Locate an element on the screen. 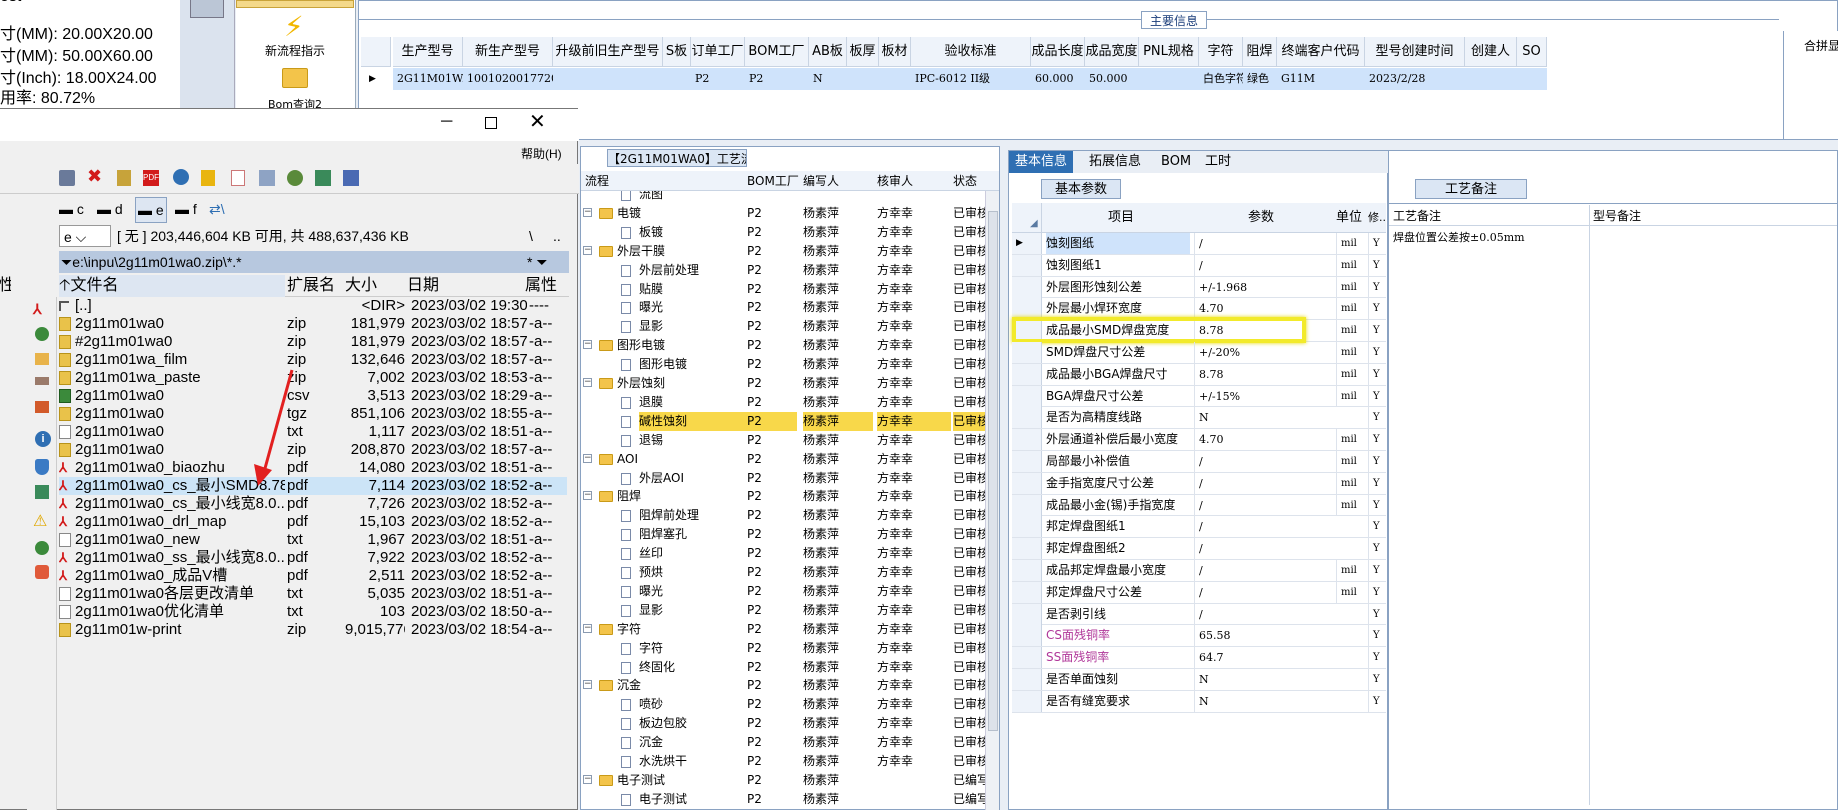 The width and height of the screenshot is (1838, 810). param-row: 是否为高精度线路 N Y is located at coordinates (1199, 418).